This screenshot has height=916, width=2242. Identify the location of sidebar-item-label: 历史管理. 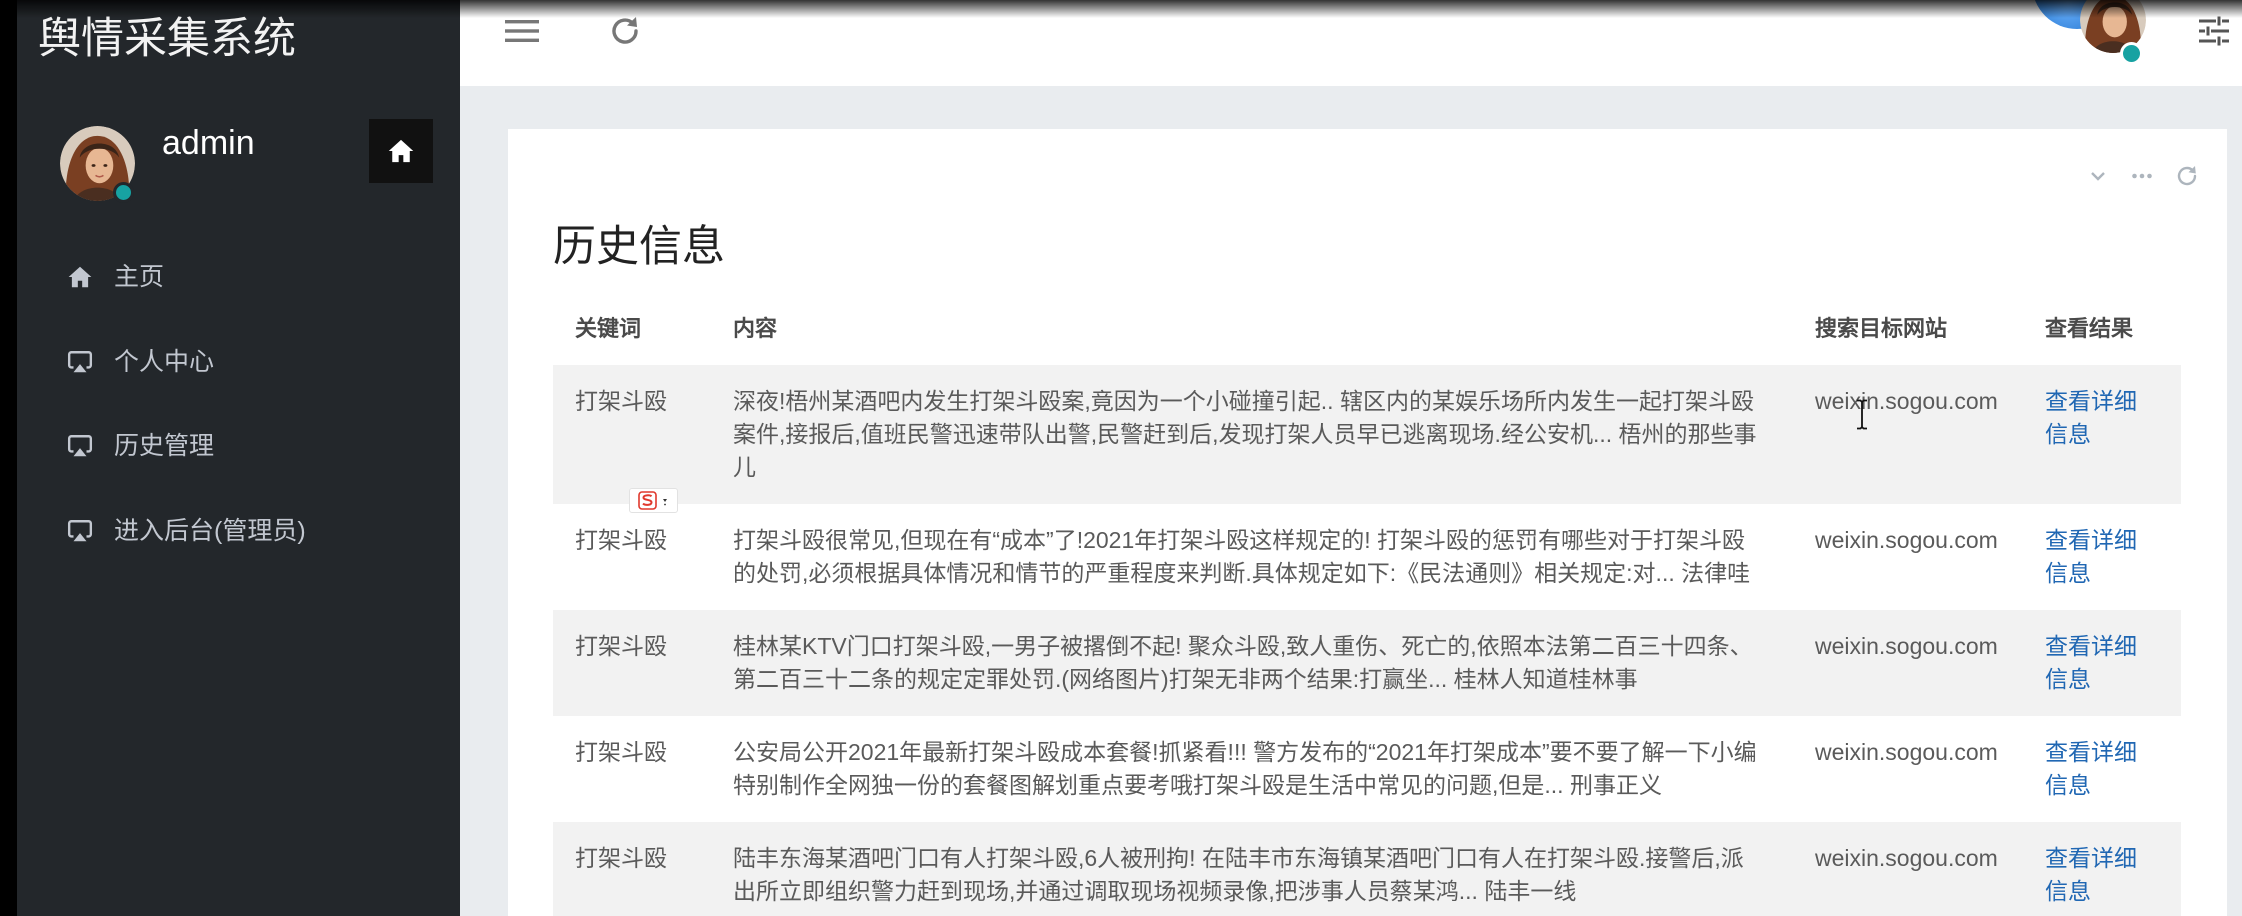
(164, 446).